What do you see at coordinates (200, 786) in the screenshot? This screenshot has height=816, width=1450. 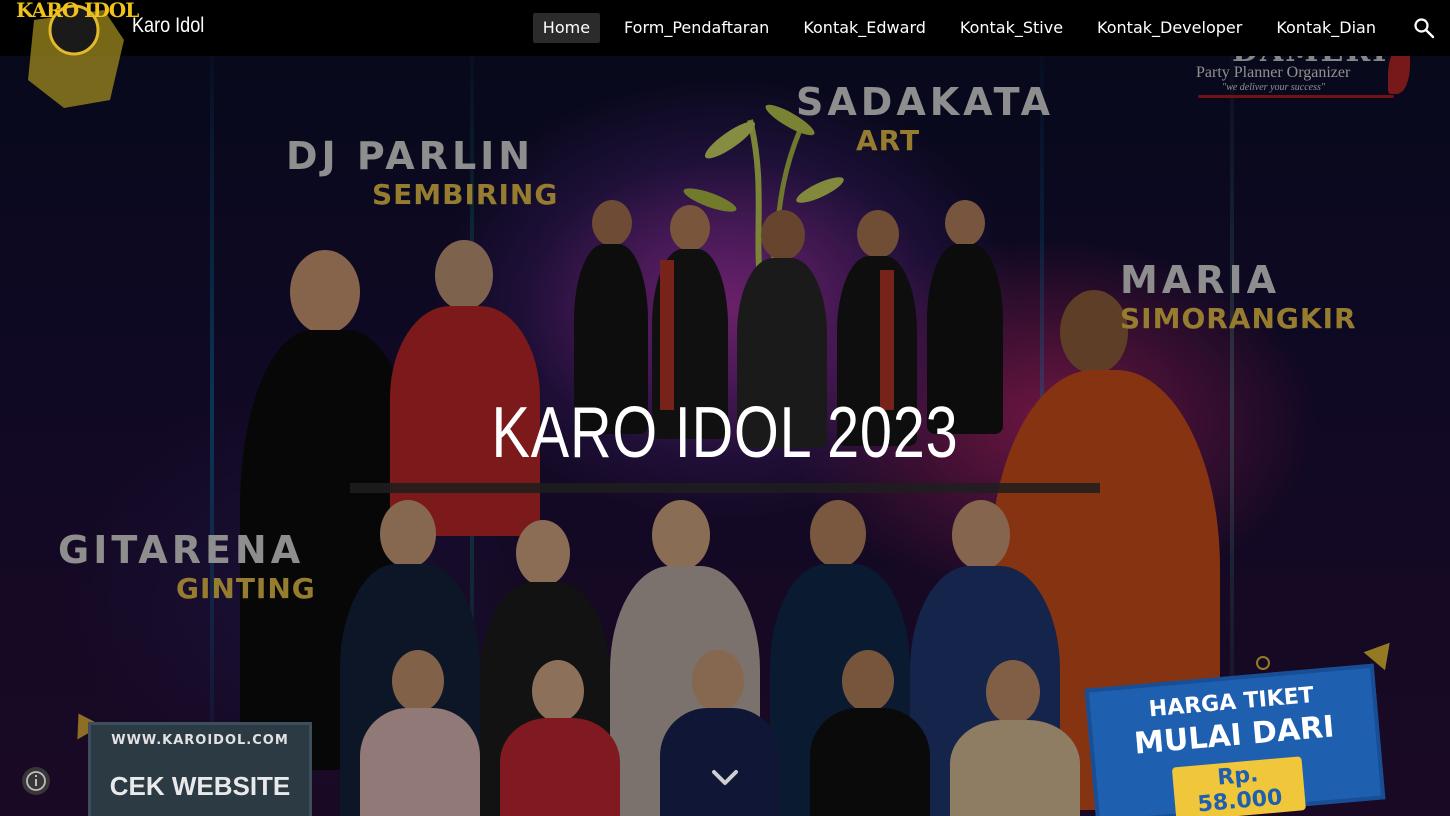 I see `website-cta: CEK WEBSITE` at bounding box center [200, 786].